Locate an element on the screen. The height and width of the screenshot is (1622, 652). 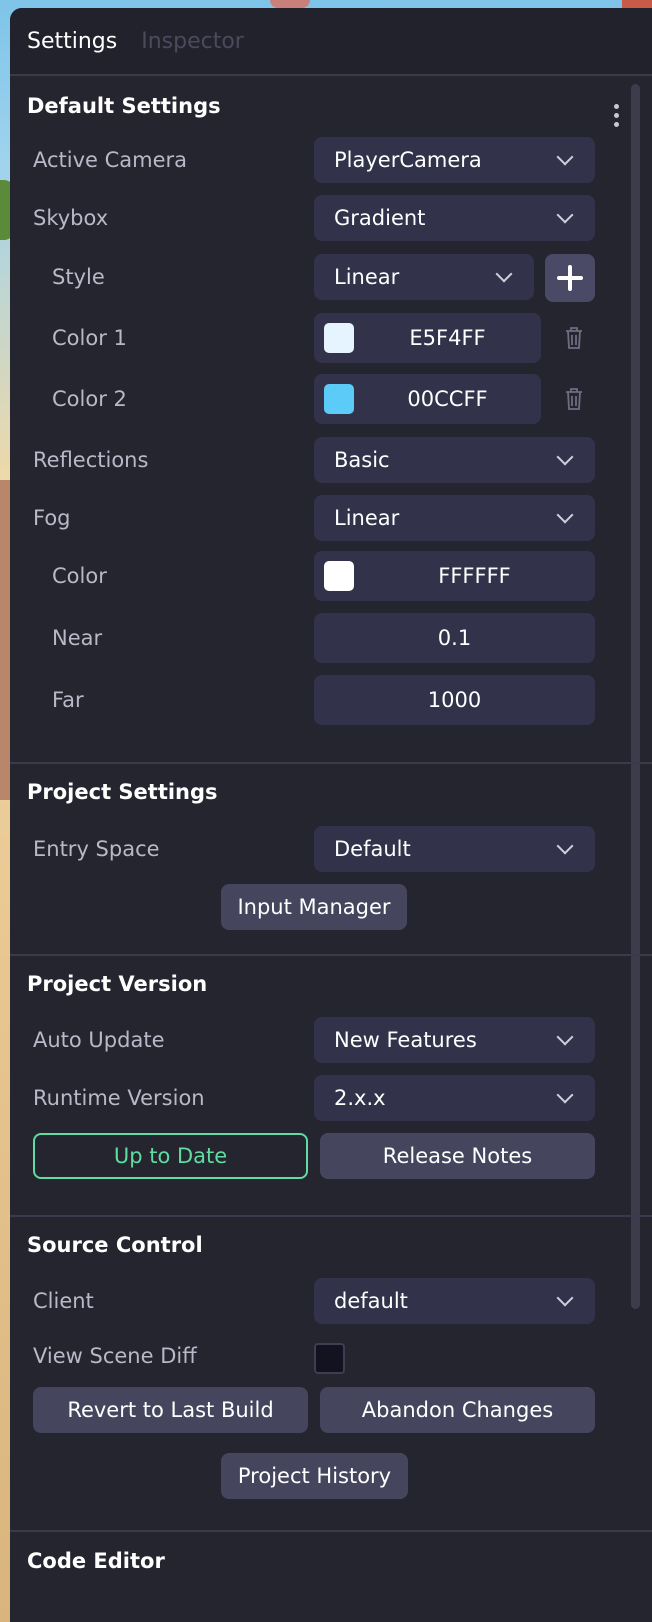
active-camera-dropdown: PlayerCamera is located at coordinates (454, 160).